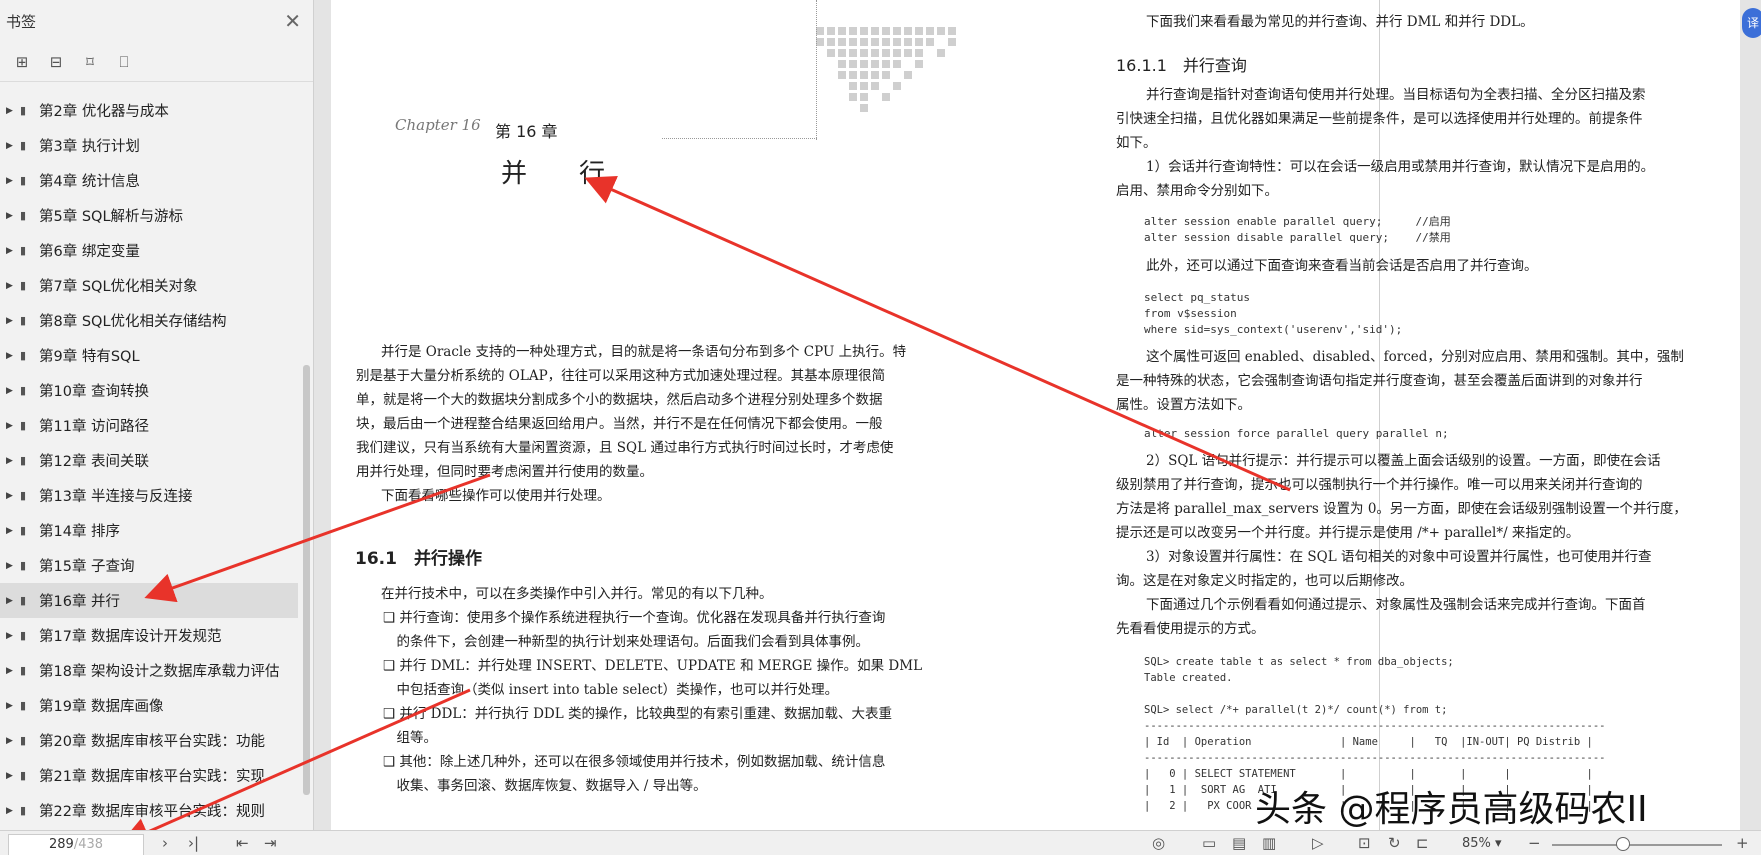  What do you see at coordinates (295, 767) in the screenshot?
I see `arrow-to-page-number` at bounding box center [295, 767].